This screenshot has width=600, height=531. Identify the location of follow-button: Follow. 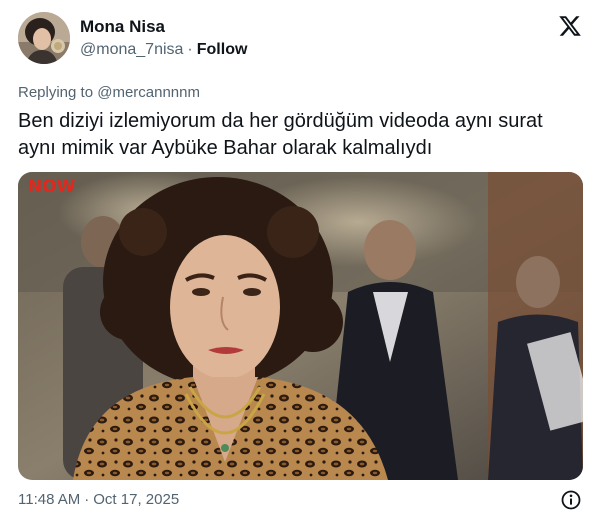
(222, 49).